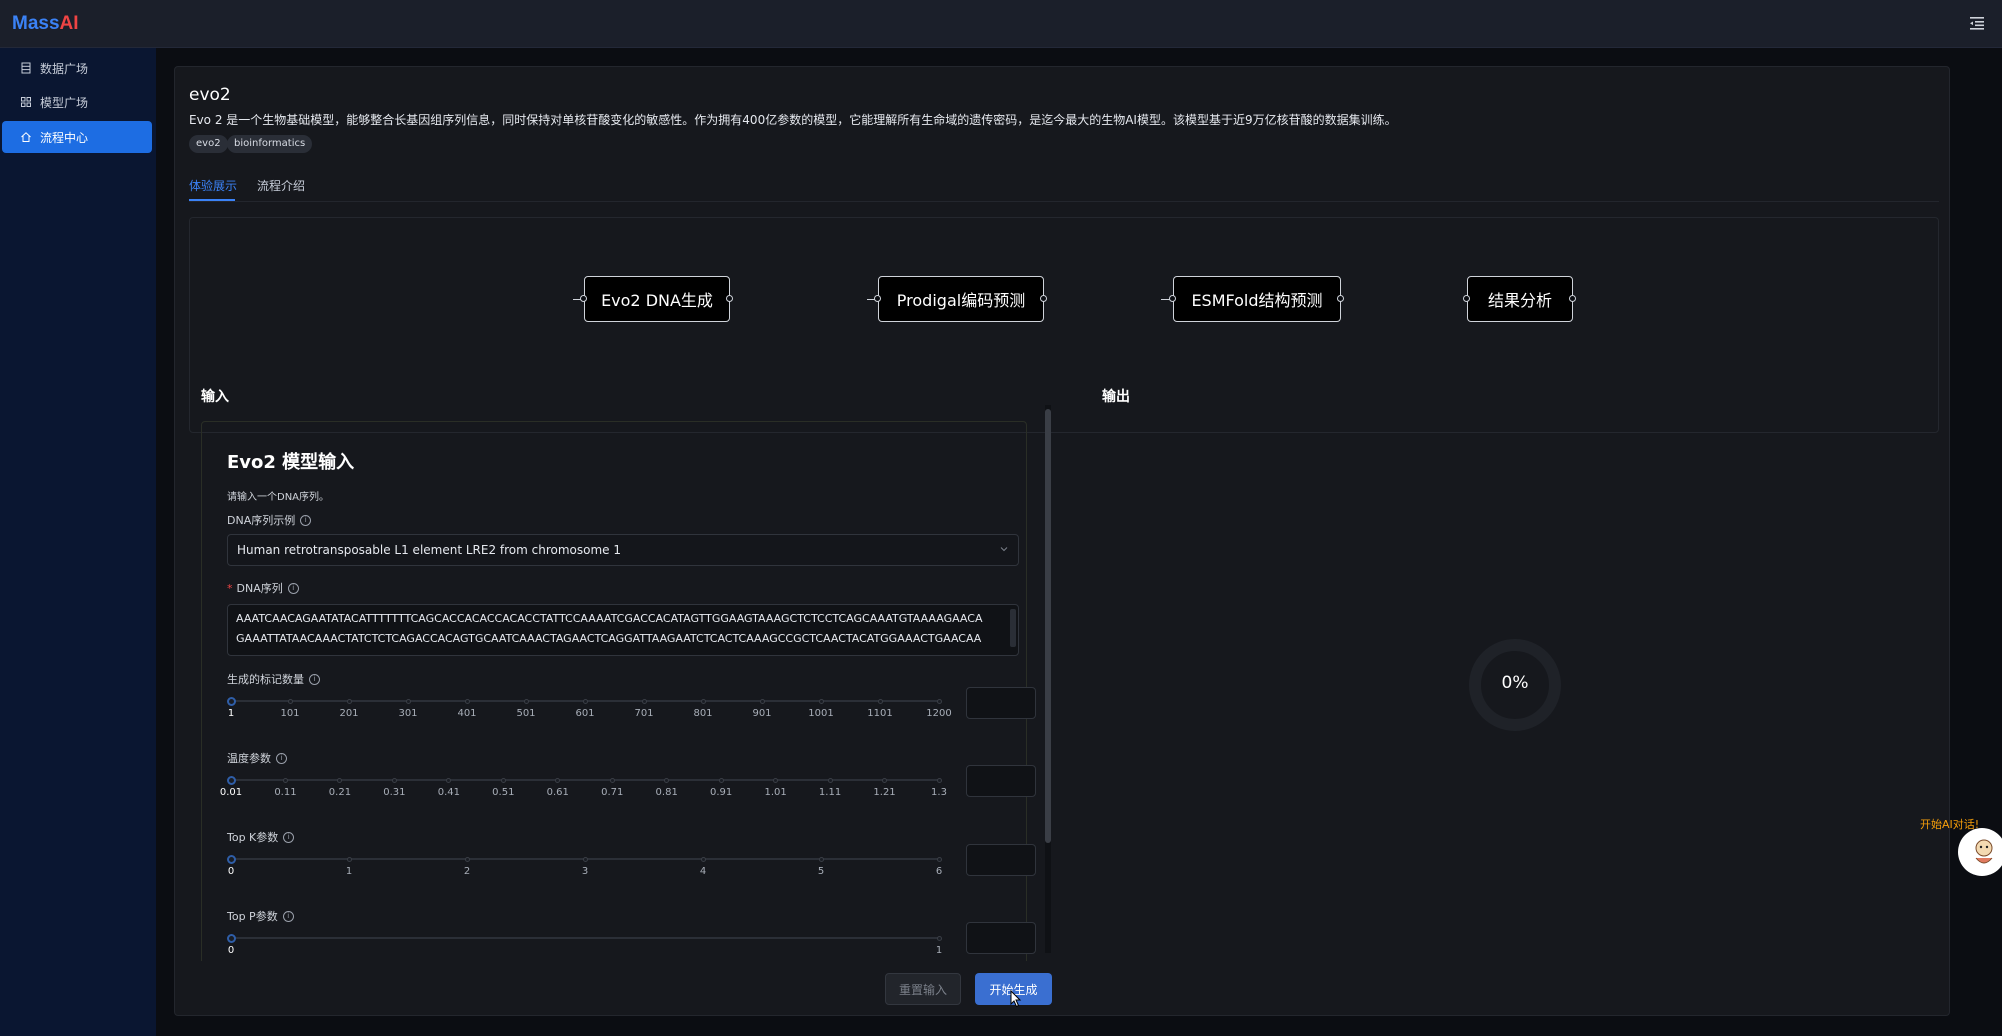 Image resolution: width=2002 pixels, height=1036 pixels. I want to click on slider-tick-label: 5, so click(821, 871).